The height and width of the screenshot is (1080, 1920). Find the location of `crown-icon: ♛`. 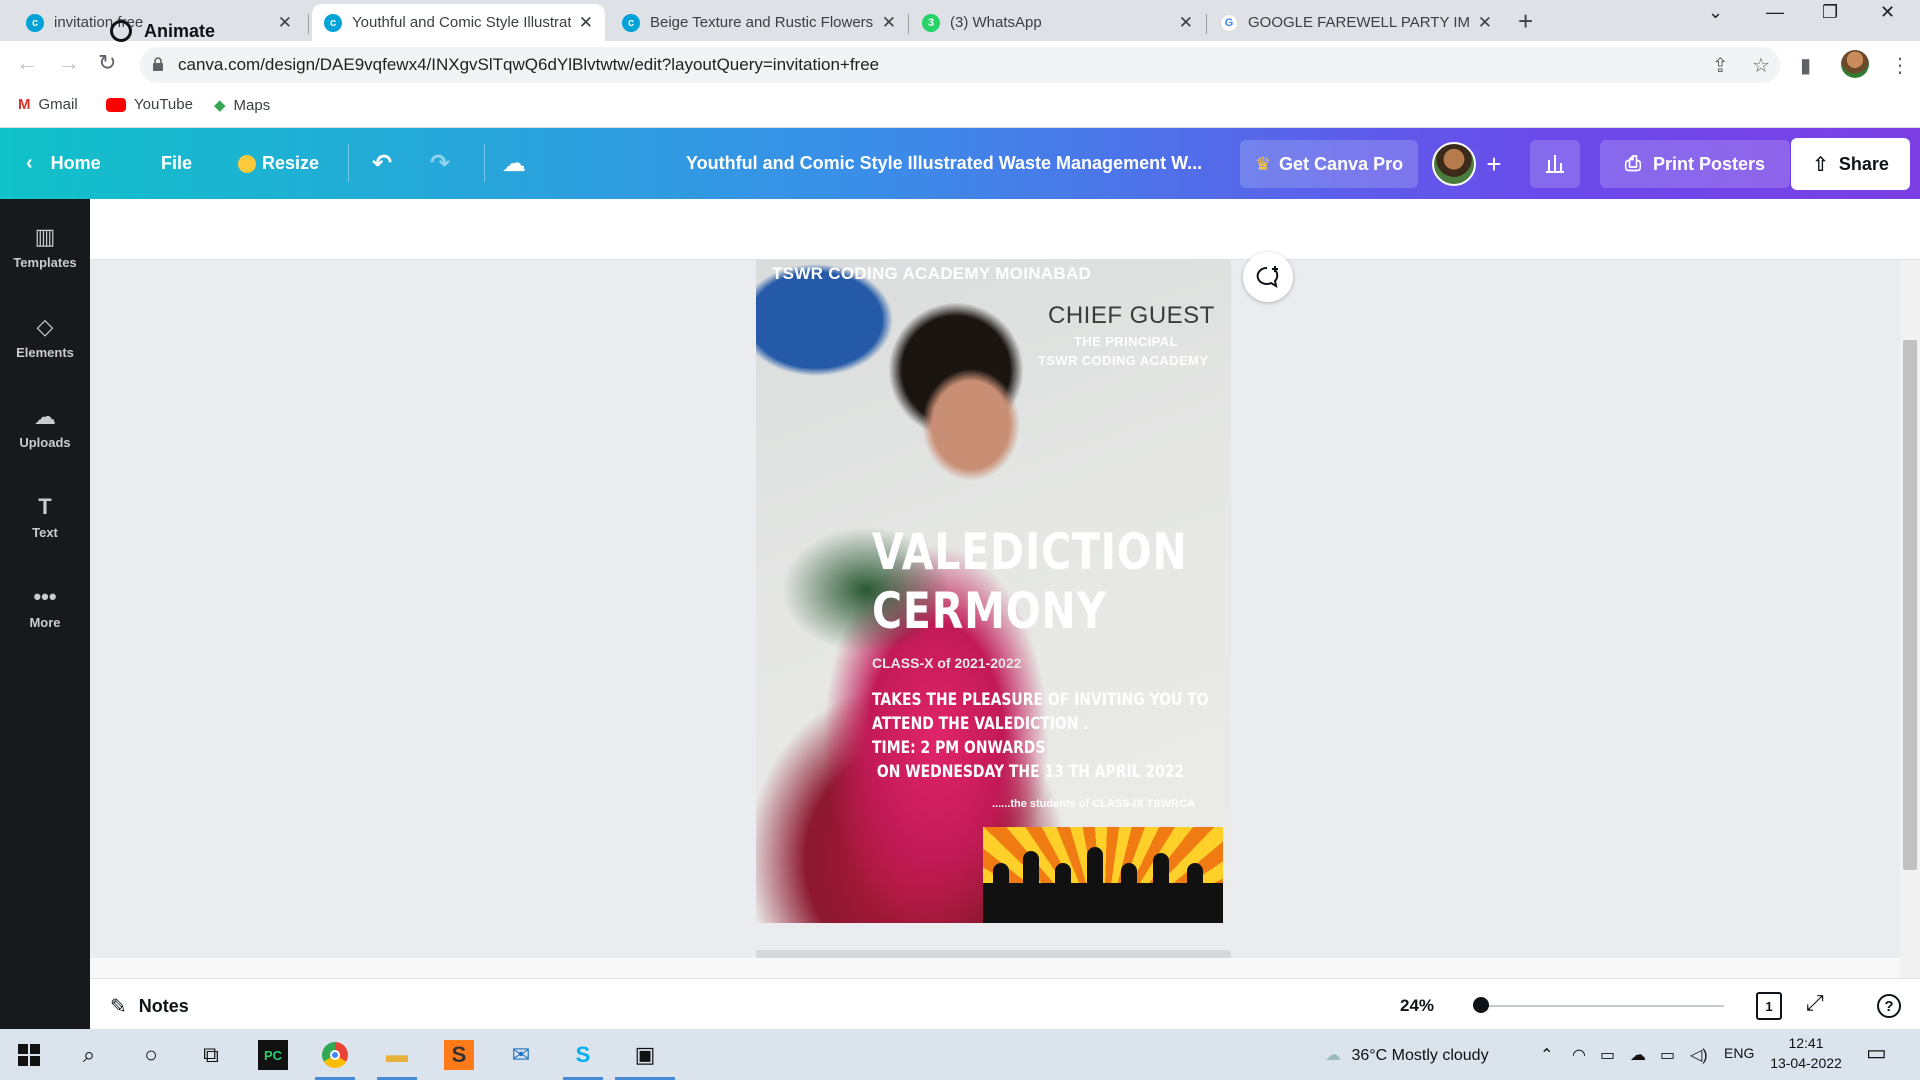

crown-icon: ♛ is located at coordinates (1263, 163).